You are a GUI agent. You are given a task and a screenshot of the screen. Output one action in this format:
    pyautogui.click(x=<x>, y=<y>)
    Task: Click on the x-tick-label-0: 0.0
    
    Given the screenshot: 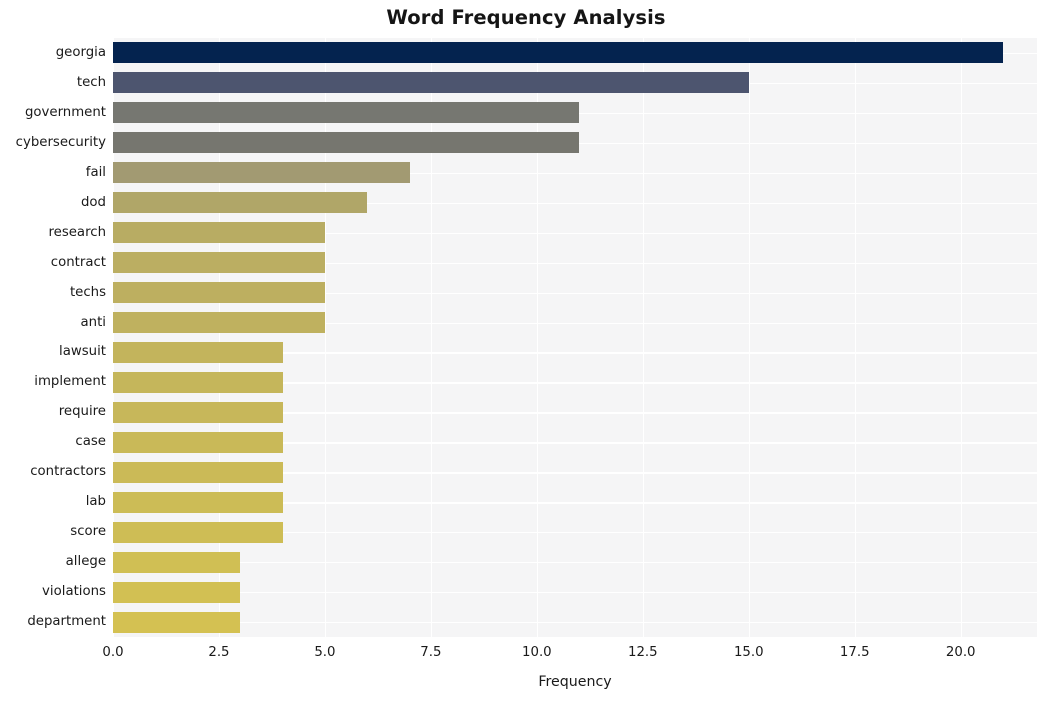 What is the action you would take?
    pyautogui.click(x=113, y=652)
    